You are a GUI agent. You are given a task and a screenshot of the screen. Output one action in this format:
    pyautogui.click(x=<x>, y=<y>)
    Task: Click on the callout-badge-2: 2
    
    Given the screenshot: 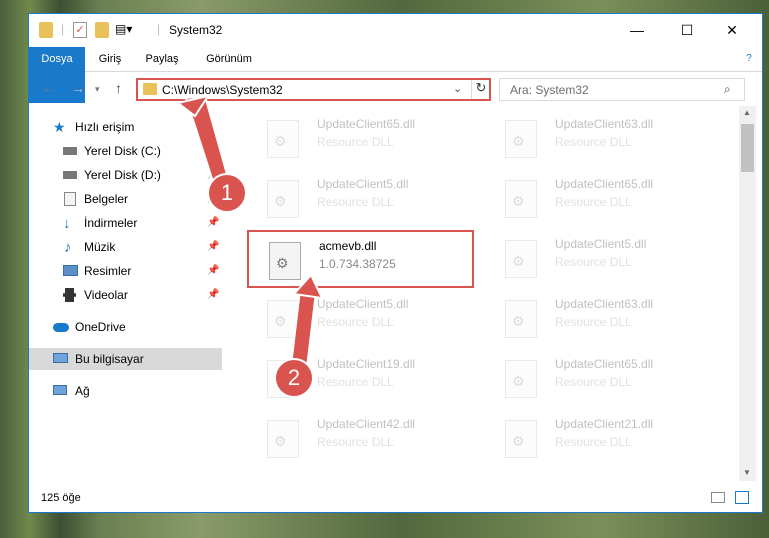 What is the action you would take?
    pyautogui.click(x=294, y=378)
    